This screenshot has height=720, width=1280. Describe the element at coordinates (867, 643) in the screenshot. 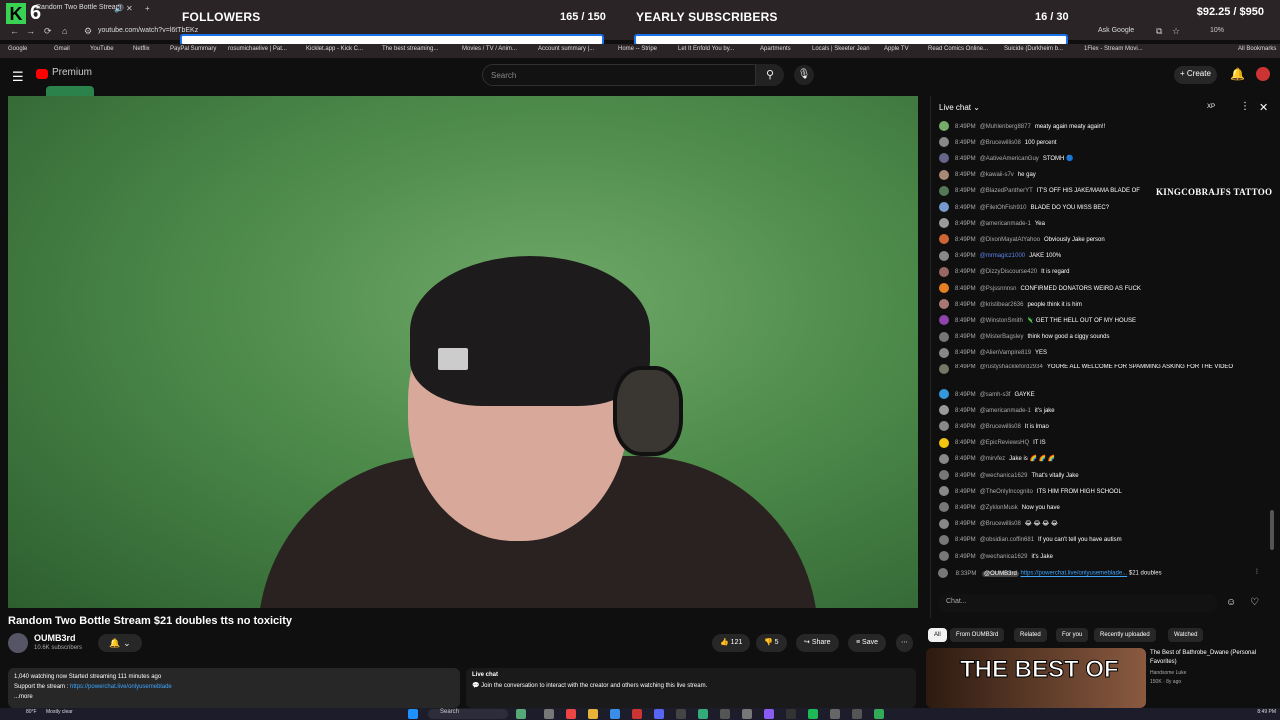

I see `save-button: ≡ Save` at that location.